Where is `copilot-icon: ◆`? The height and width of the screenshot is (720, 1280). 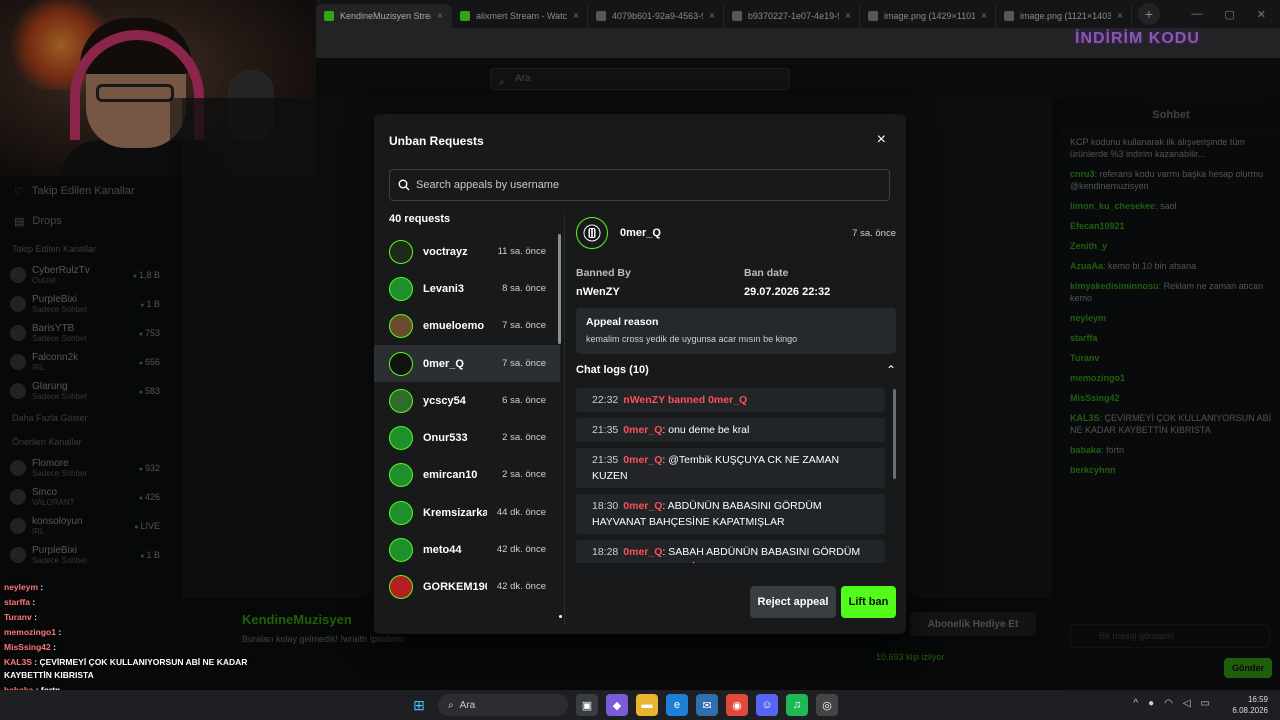 copilot-icon: ◆ is located at coordinates (617, 705).